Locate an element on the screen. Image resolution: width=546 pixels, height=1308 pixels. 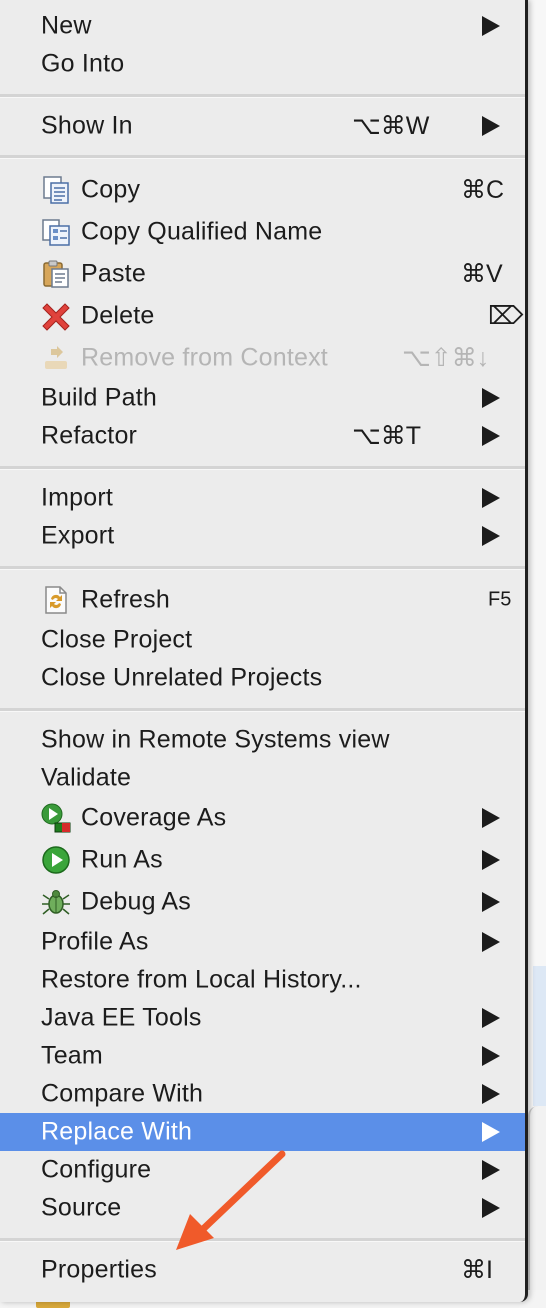
menu-item-shortcut: F5 is located at coordinates (500, 599).